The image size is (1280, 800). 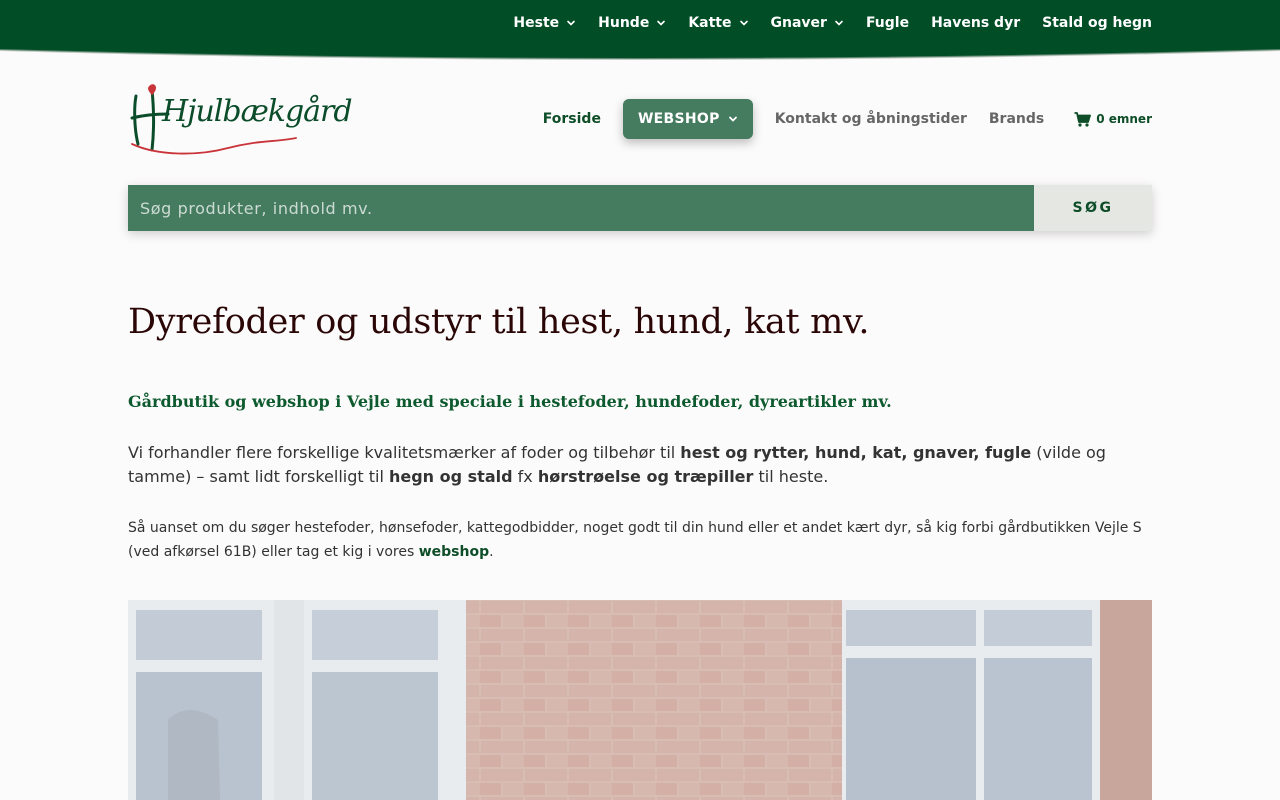 What do you see at coordinates (581, 208) in the screenshot?
I see `search-input` at bounding box center [581, 208].